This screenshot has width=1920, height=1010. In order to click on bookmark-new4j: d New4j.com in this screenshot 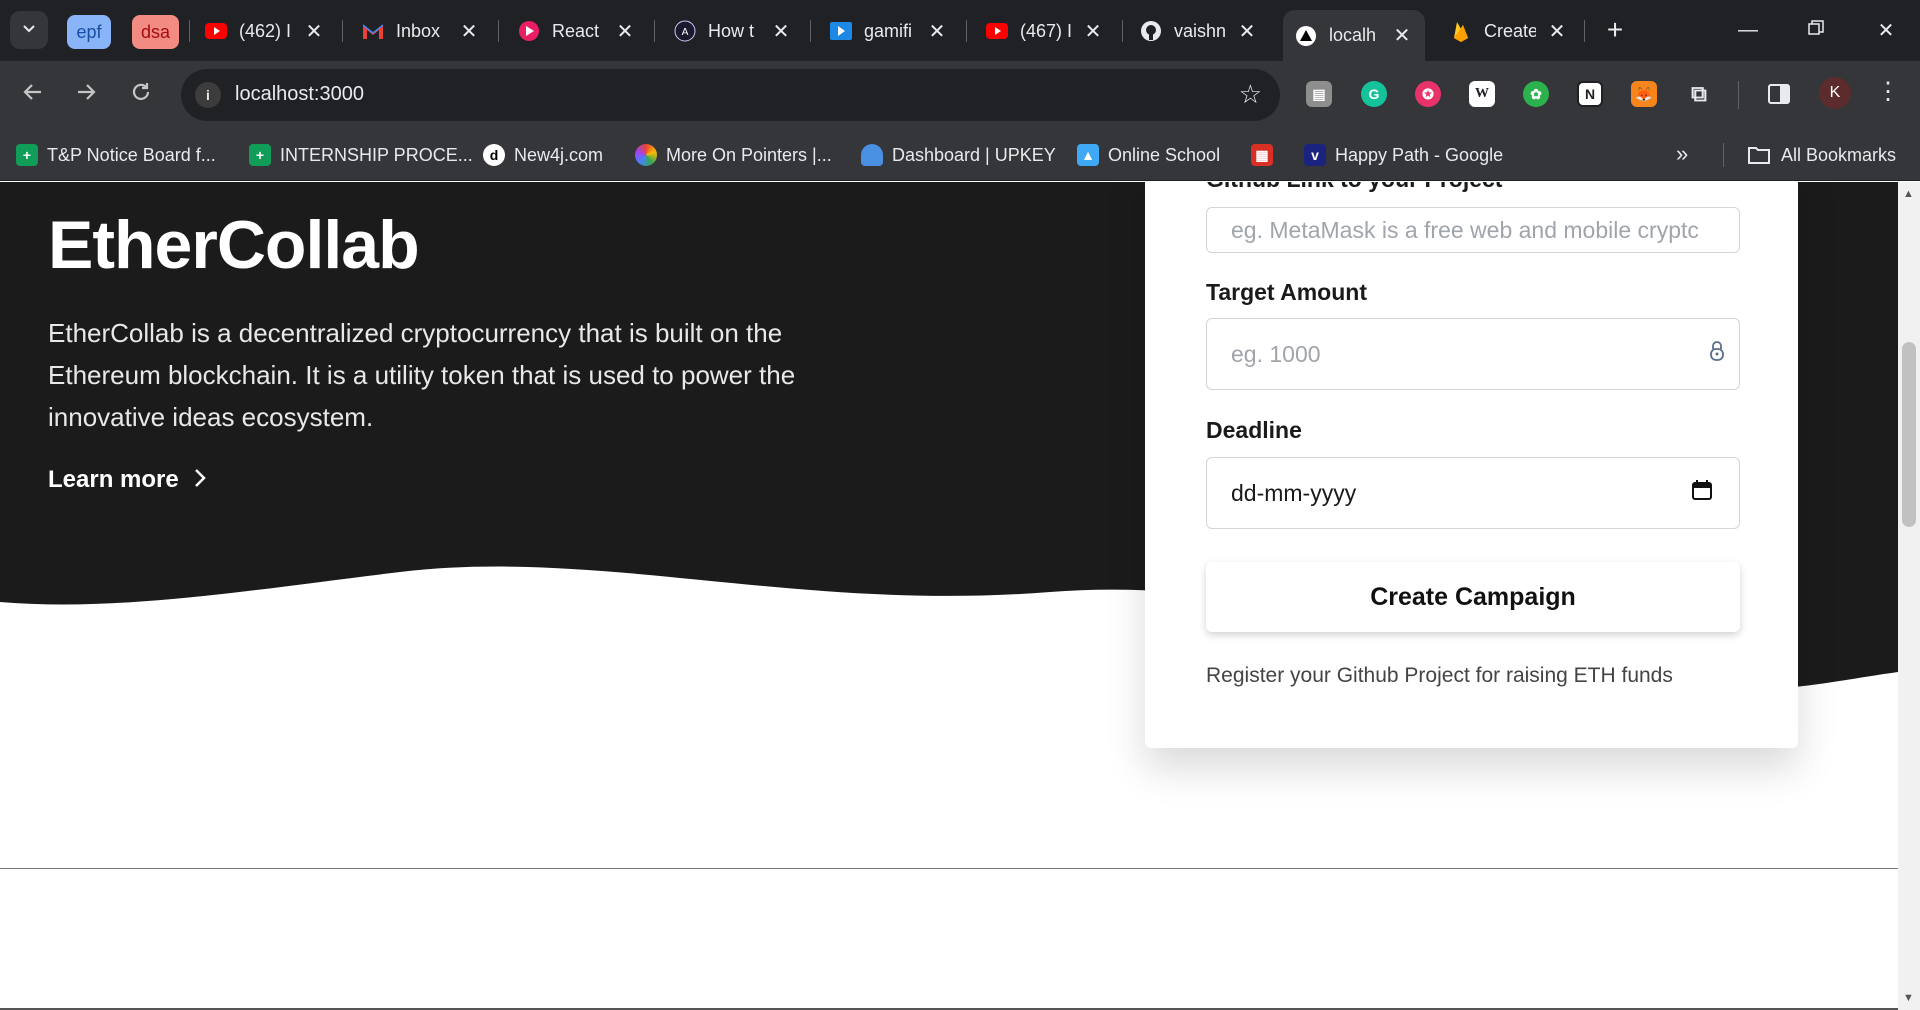, I will do `click(543, 155)`.